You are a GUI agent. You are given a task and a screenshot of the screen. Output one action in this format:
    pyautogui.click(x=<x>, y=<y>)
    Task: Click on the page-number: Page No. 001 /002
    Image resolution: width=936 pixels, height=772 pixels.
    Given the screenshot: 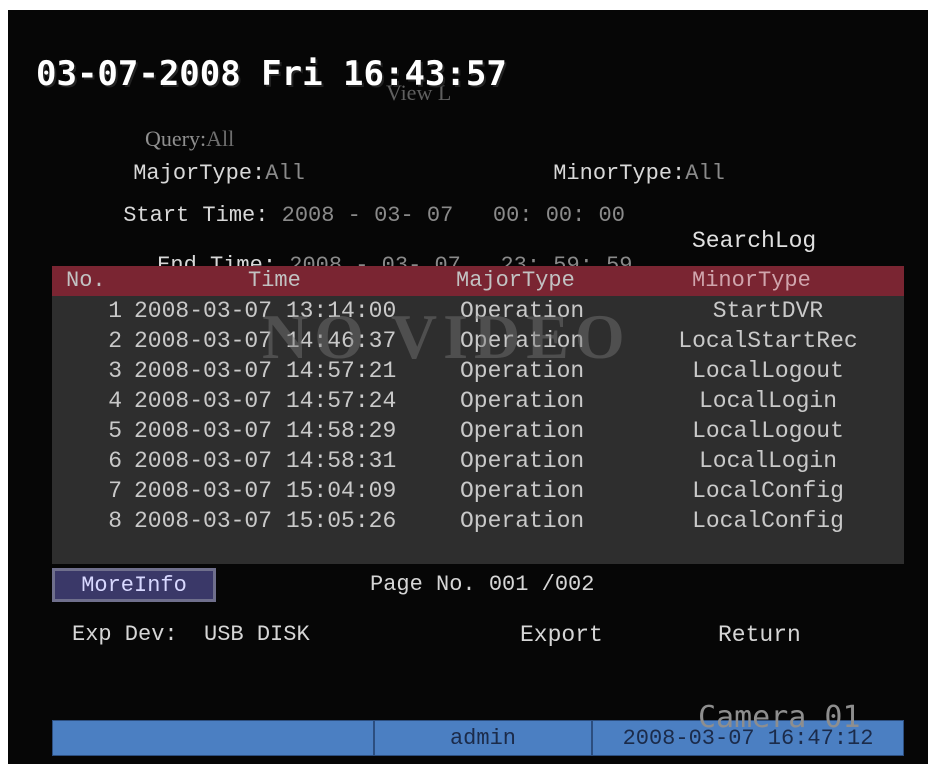 What is the action you would take?
    pyautogui.click(x=482, y=584)
    